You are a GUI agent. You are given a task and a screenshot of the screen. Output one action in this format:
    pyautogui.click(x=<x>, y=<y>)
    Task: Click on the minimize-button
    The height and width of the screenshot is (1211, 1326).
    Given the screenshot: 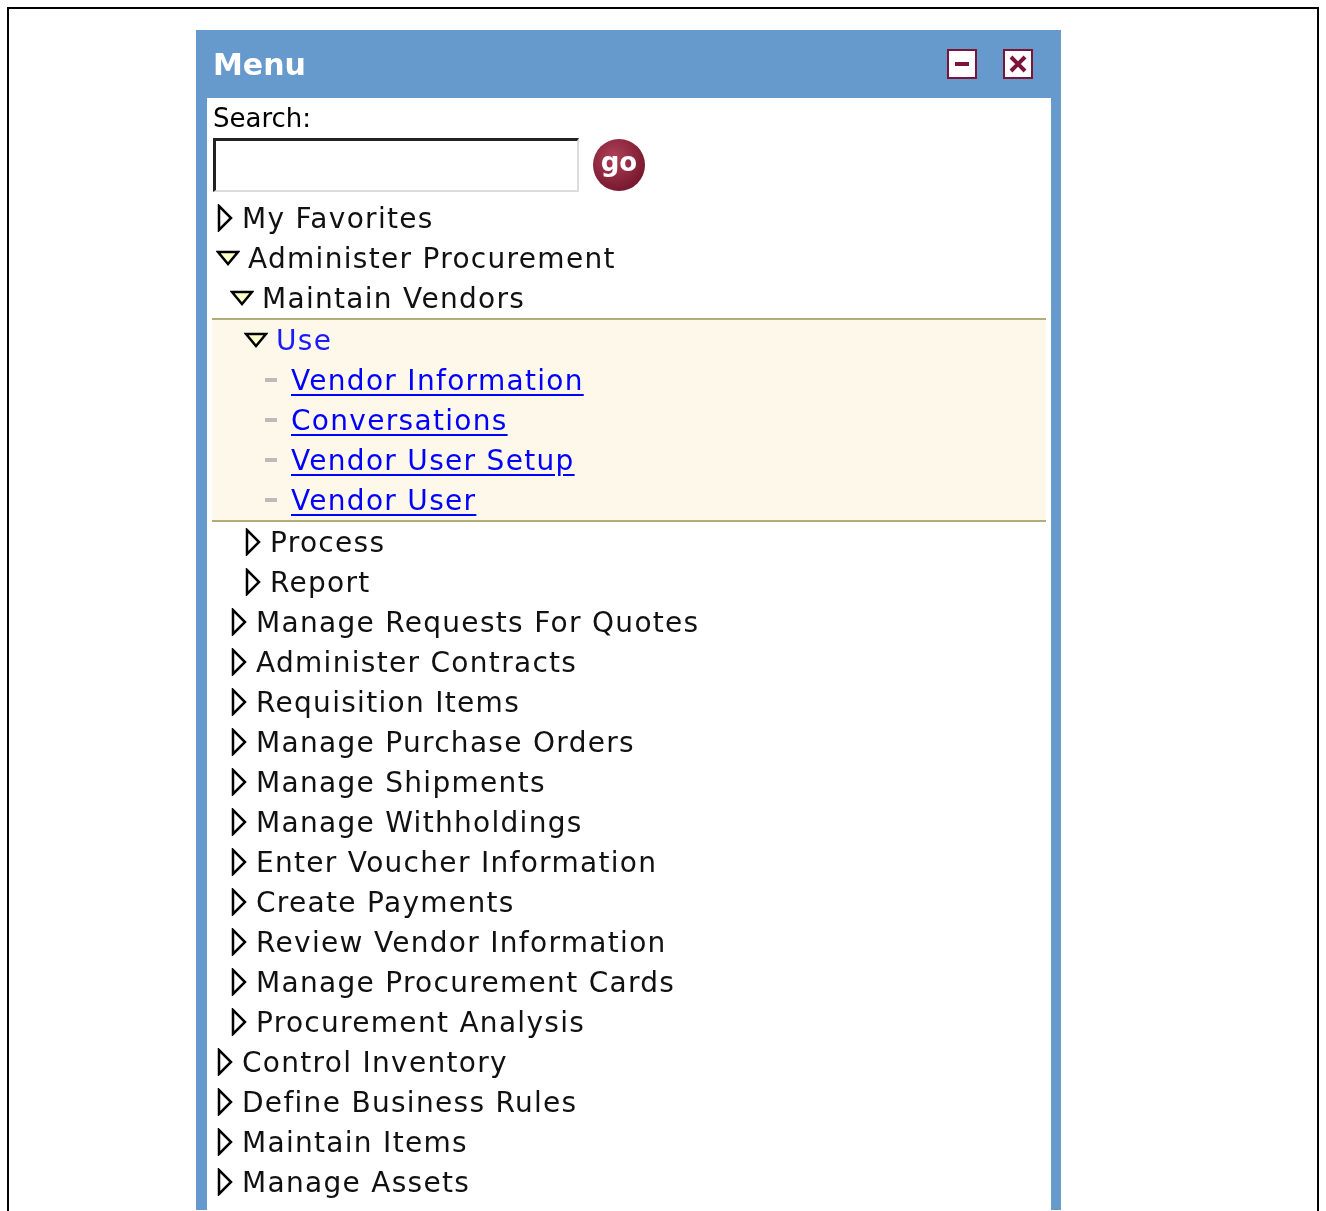 What is the action you would take?
    pyautogui.click(x=962, y=64)
    